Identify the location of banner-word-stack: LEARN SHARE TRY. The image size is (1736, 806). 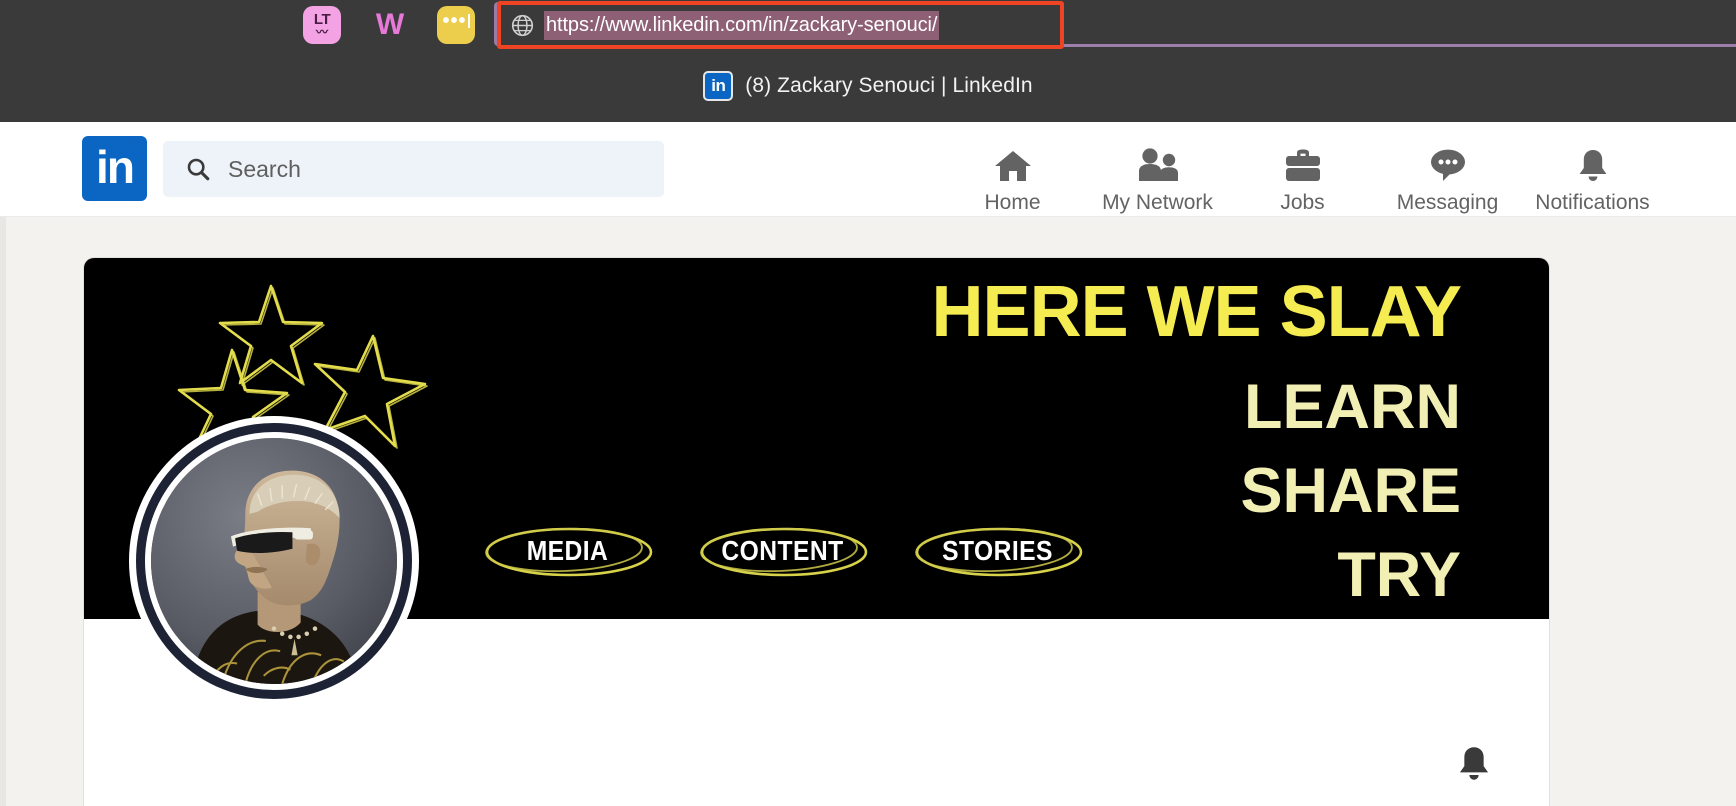
(1350, 491).